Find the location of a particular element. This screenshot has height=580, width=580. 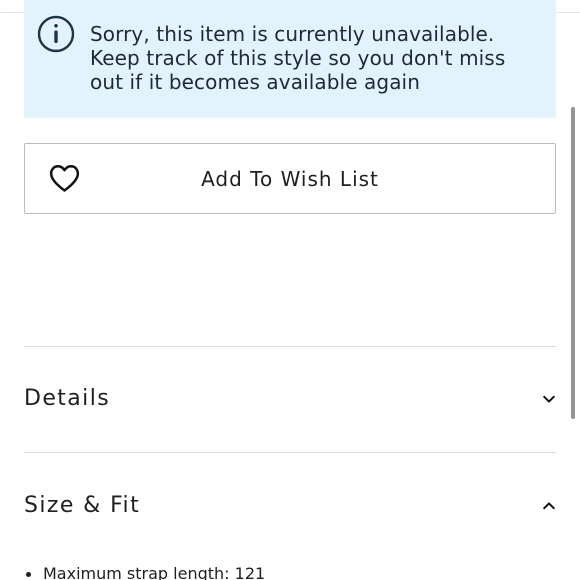

details-title: Details is located at coordinates (67, 398).